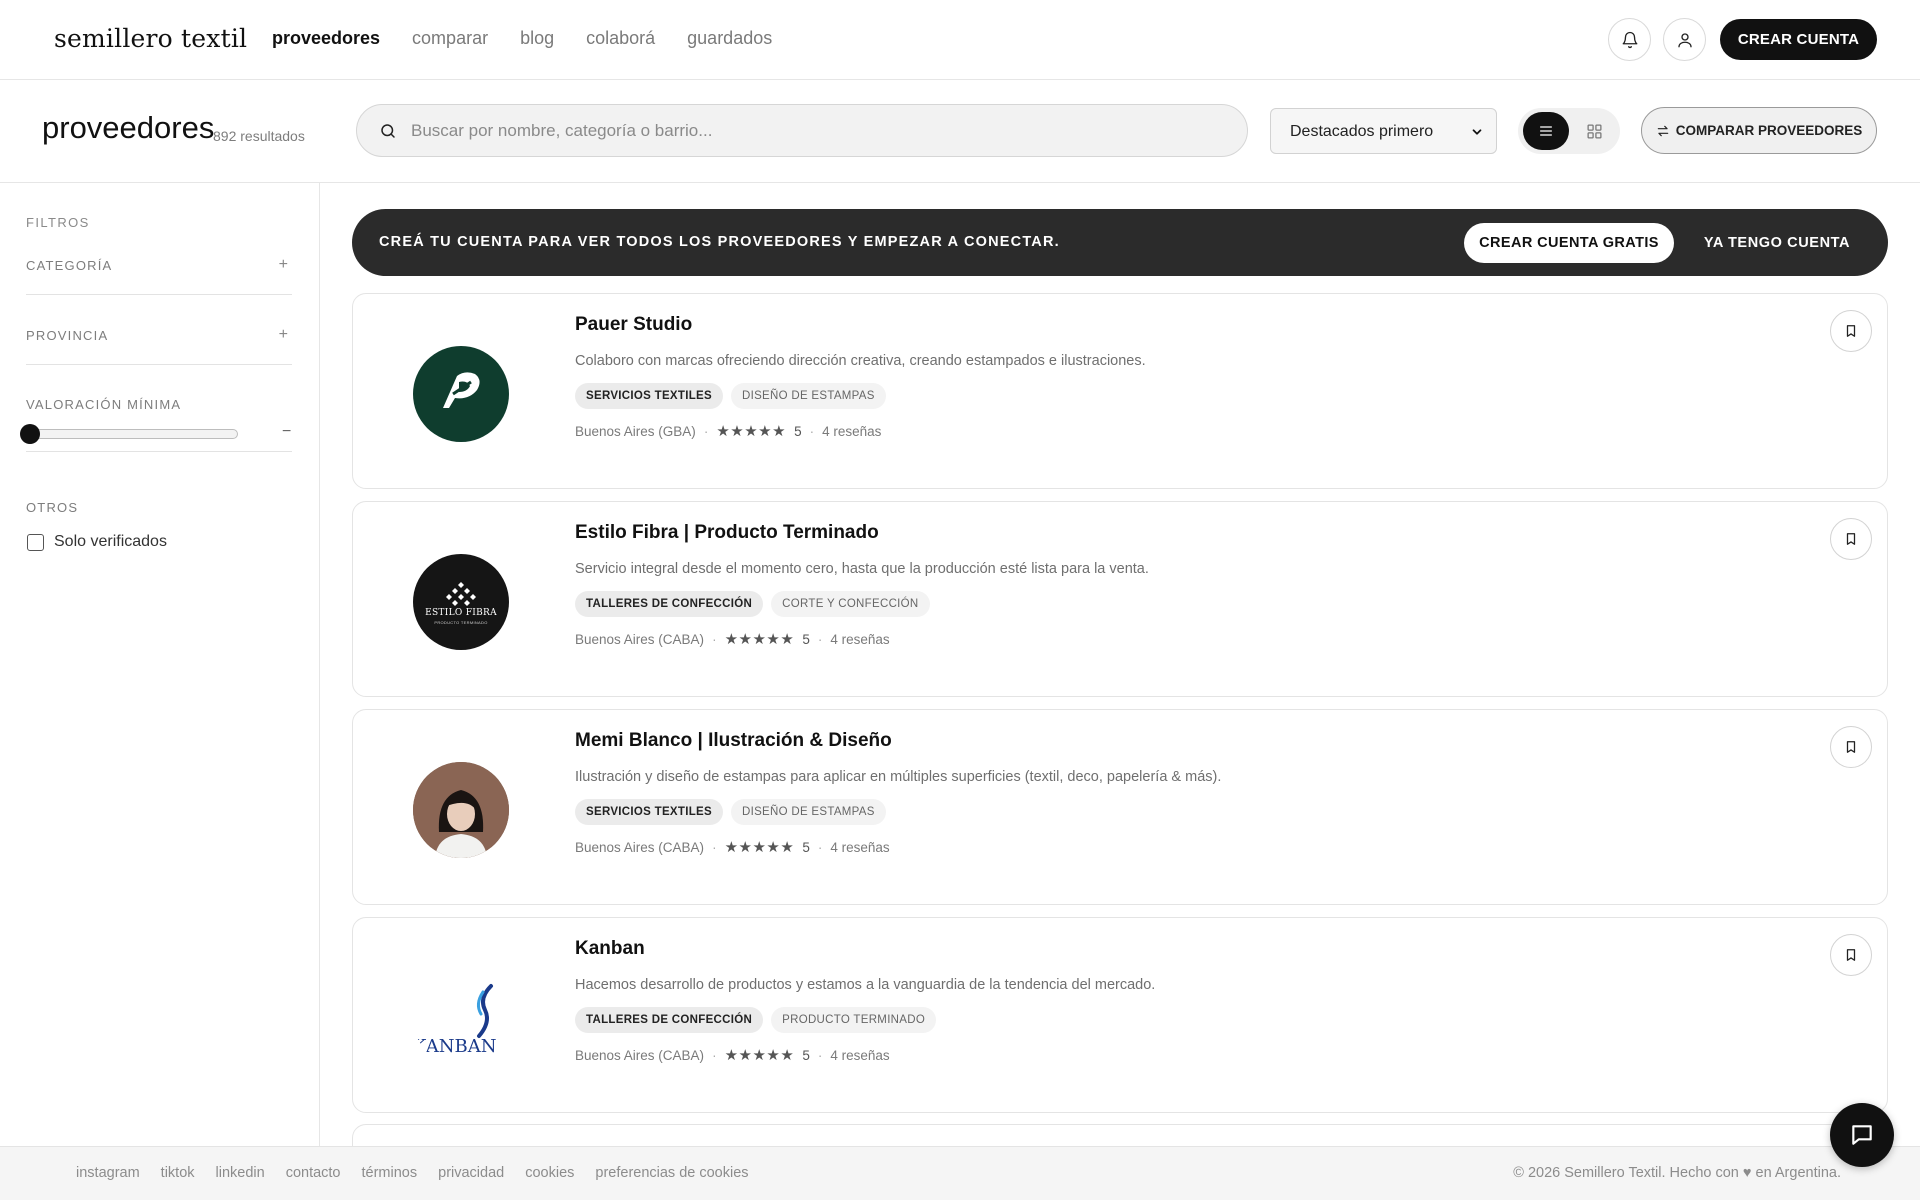 This screenshot has width=1920, height=1200. What do you see at coordinates (808, 396) in the screenshot?
I see `provider-tag: DISEÑO DE ESTAMPAS` at bounding box center [808, 396].